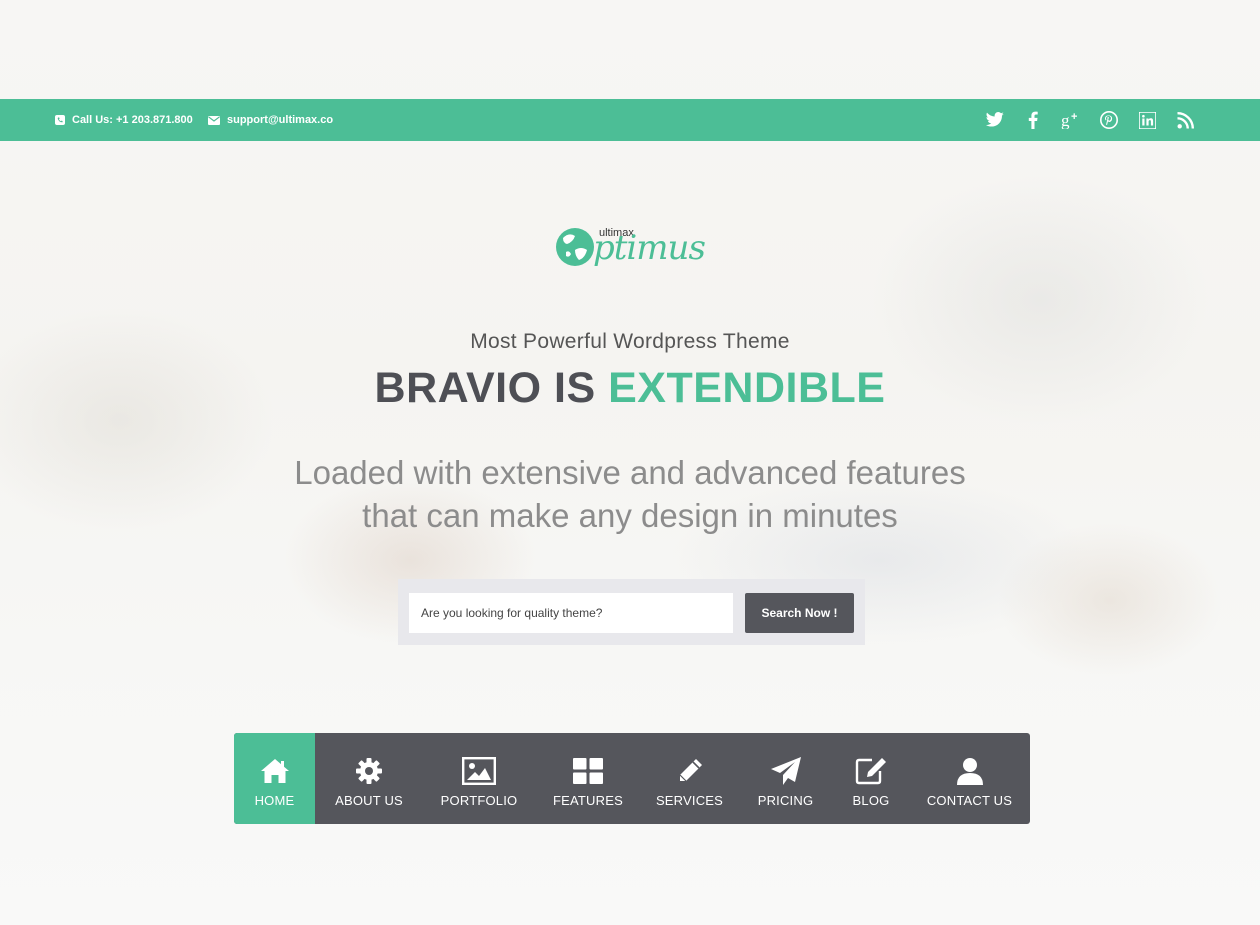 Image resolution: width=1260 pixels, height=925 pixels. Describe the element at coordinates (1185, 120) in the screenshot. I see `rss-icon` at that location.